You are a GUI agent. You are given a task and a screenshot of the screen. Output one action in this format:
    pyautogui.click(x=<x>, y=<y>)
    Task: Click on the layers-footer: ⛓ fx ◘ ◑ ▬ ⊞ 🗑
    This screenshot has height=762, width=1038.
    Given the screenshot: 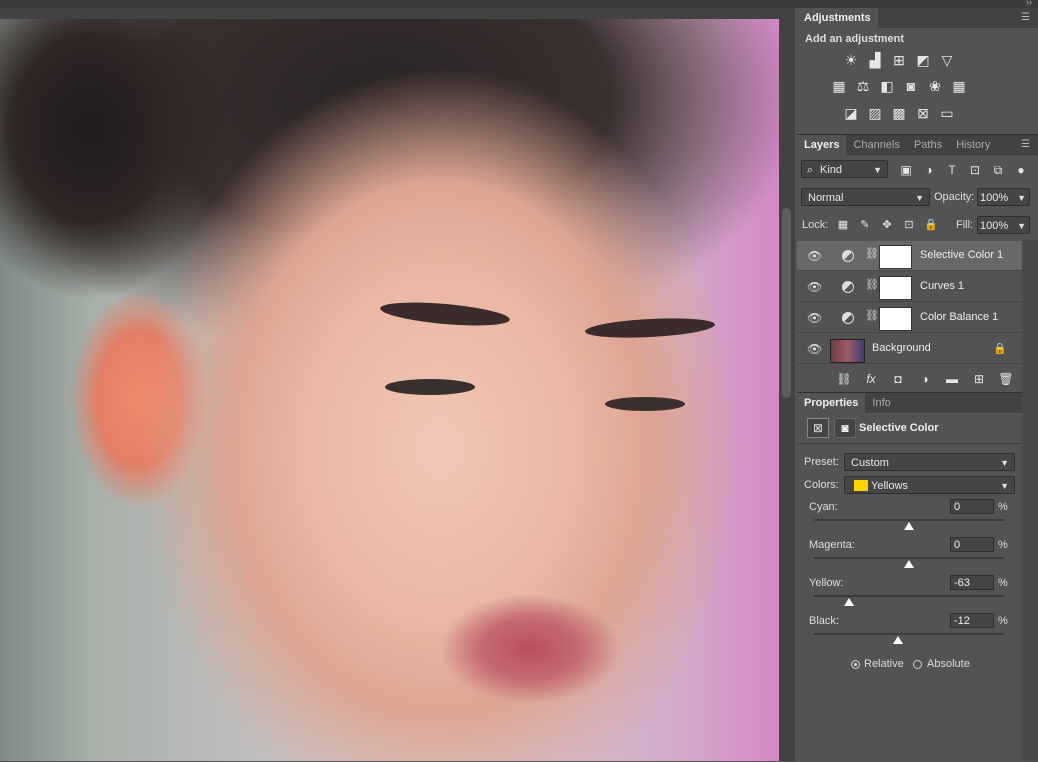 What is the action you would take?
    pyautogui.click(x=925, y=379)
    